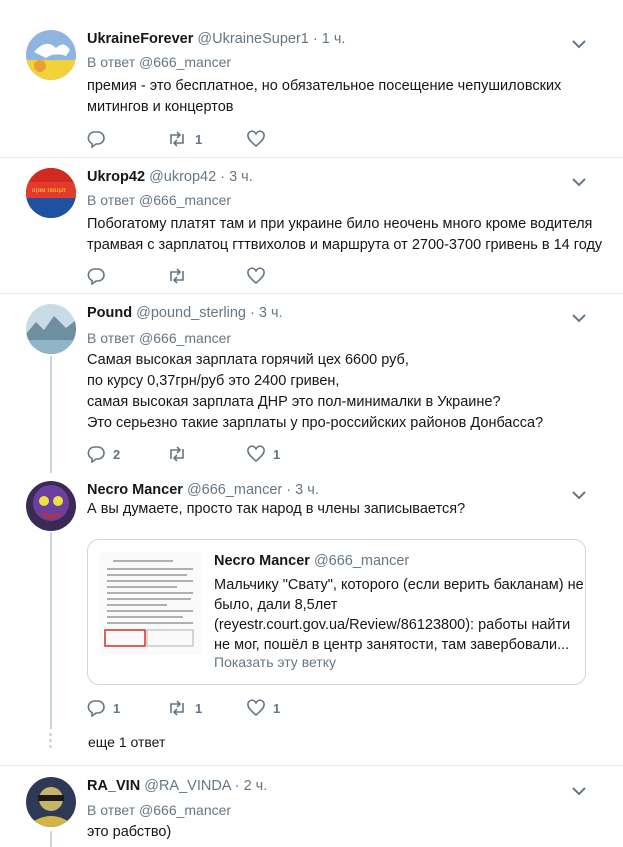  Describe the element at coordinates (182, 177) in the screenshot. I see `user-handle: @ukrop42` at that location.